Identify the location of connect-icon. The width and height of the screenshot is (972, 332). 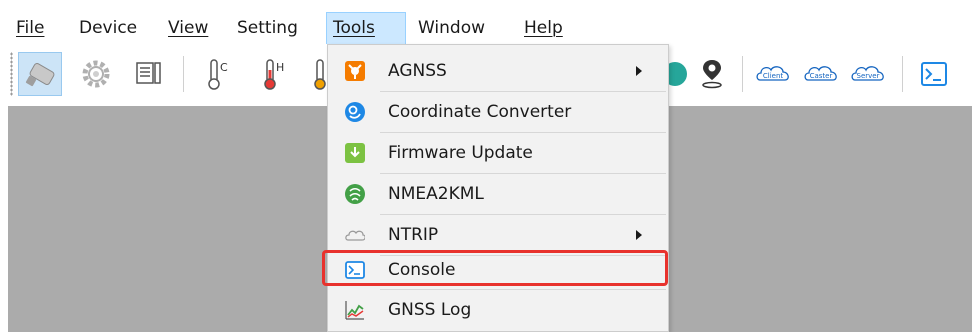
(40, 75).